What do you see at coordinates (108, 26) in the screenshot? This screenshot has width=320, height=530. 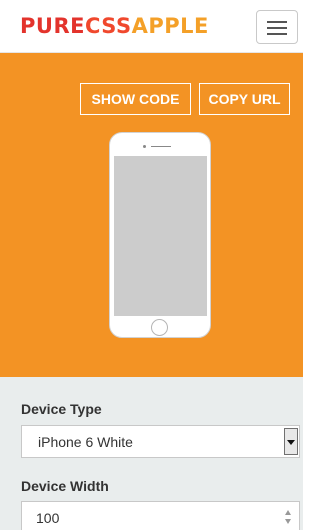 I see `logo-part-css: CSS` at bounding box center [108, 26].